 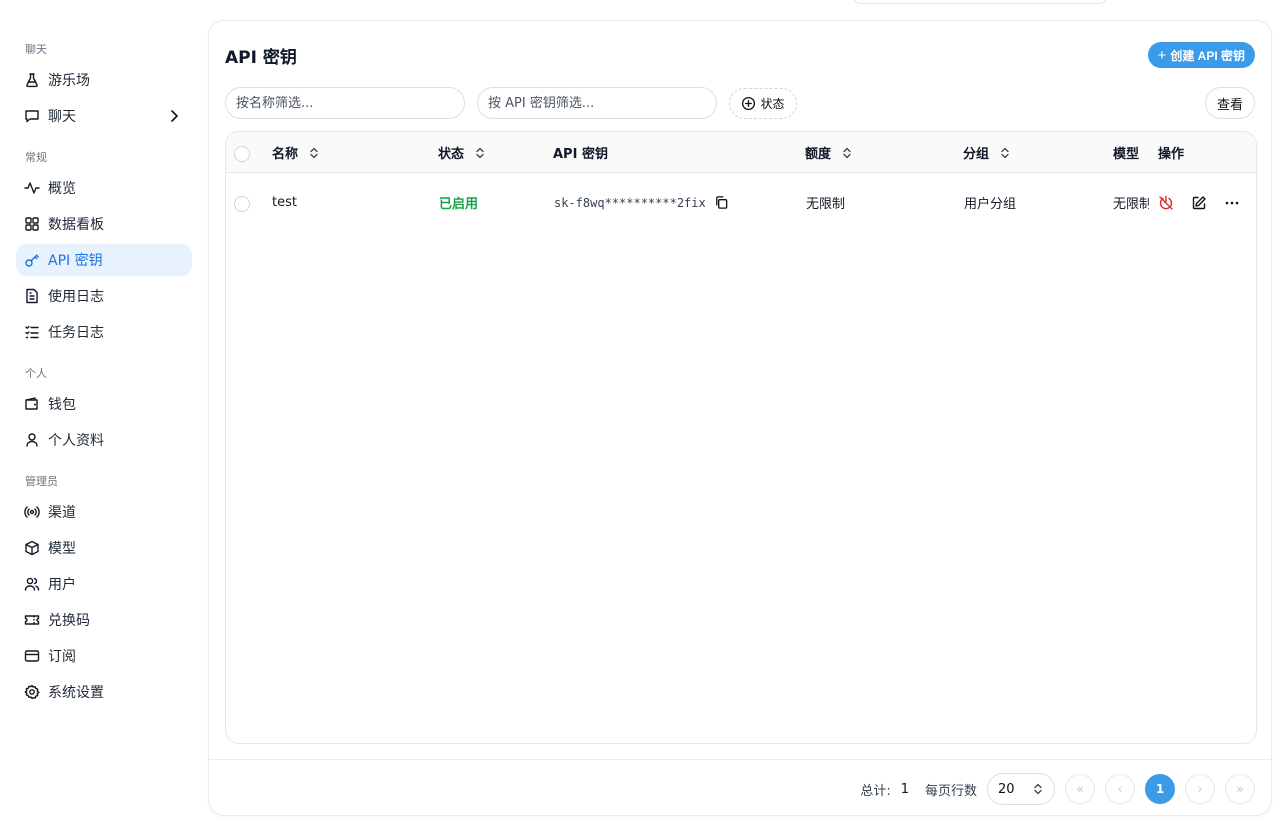 I want to click on document-icon, so click(x=32, y=296).